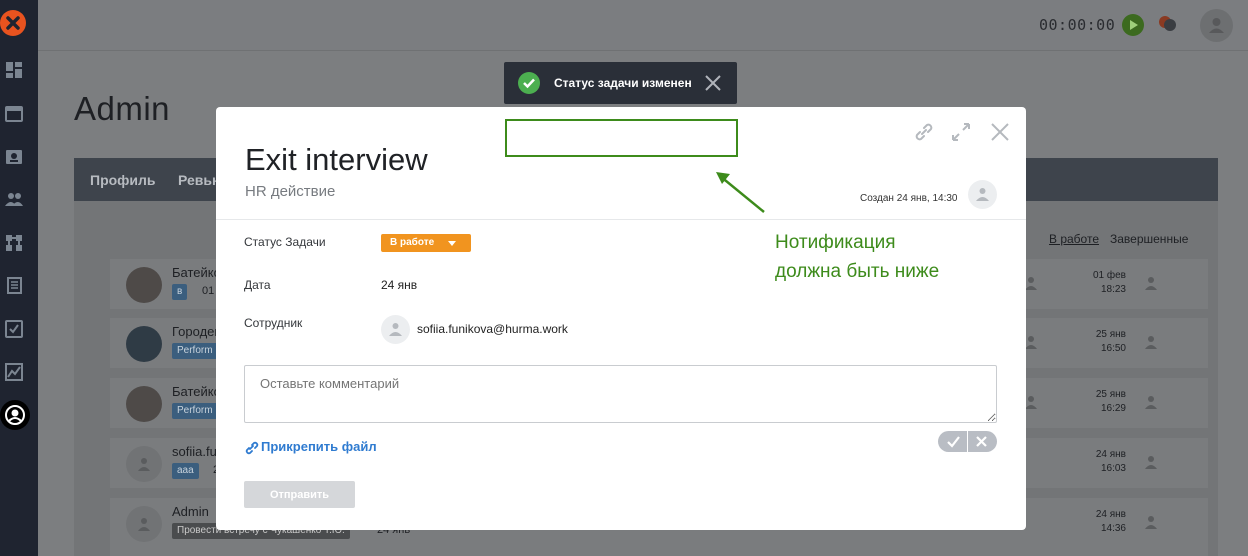 The width and height of the screenshot is (1248, 556). What do you see at coordinates (412, 242) in the screenshot?
I see `status-value: В работе` at bounding box center [412, 242].